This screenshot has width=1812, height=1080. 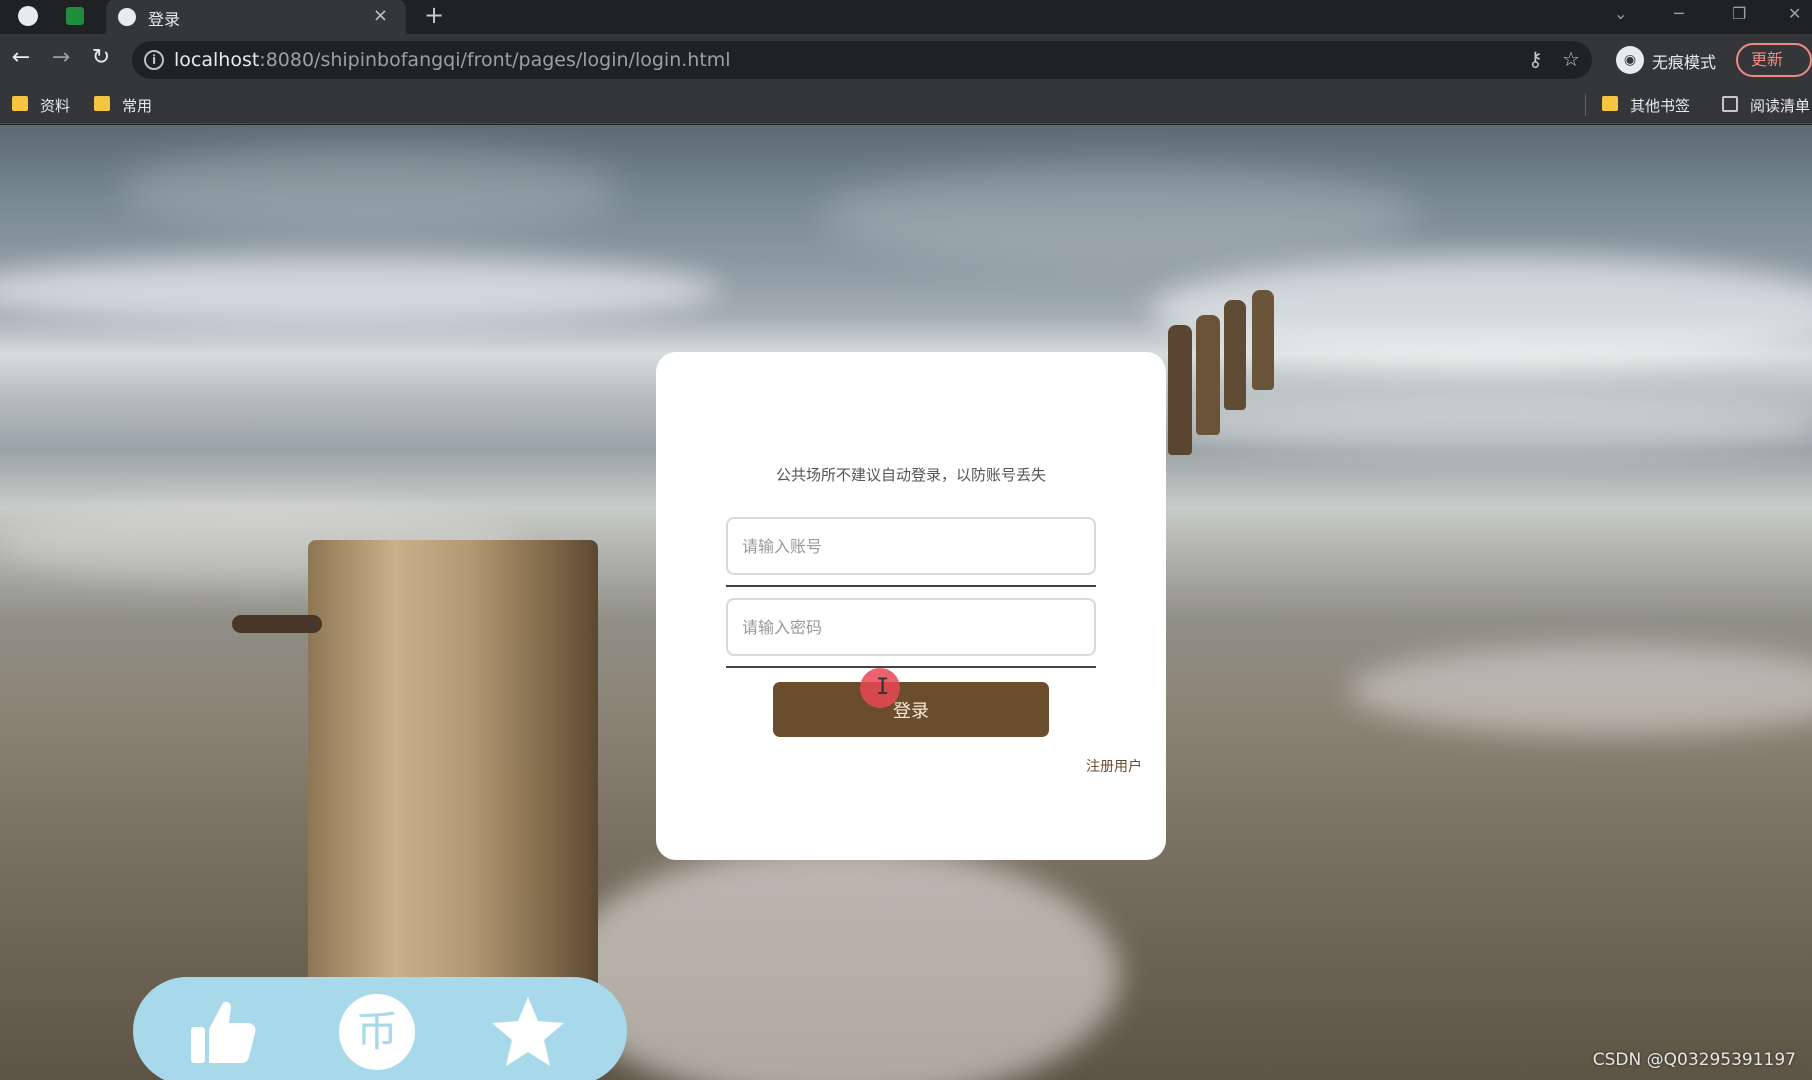 I want to click on reading-list: 阅读清单, so click(x=1766, y=105).